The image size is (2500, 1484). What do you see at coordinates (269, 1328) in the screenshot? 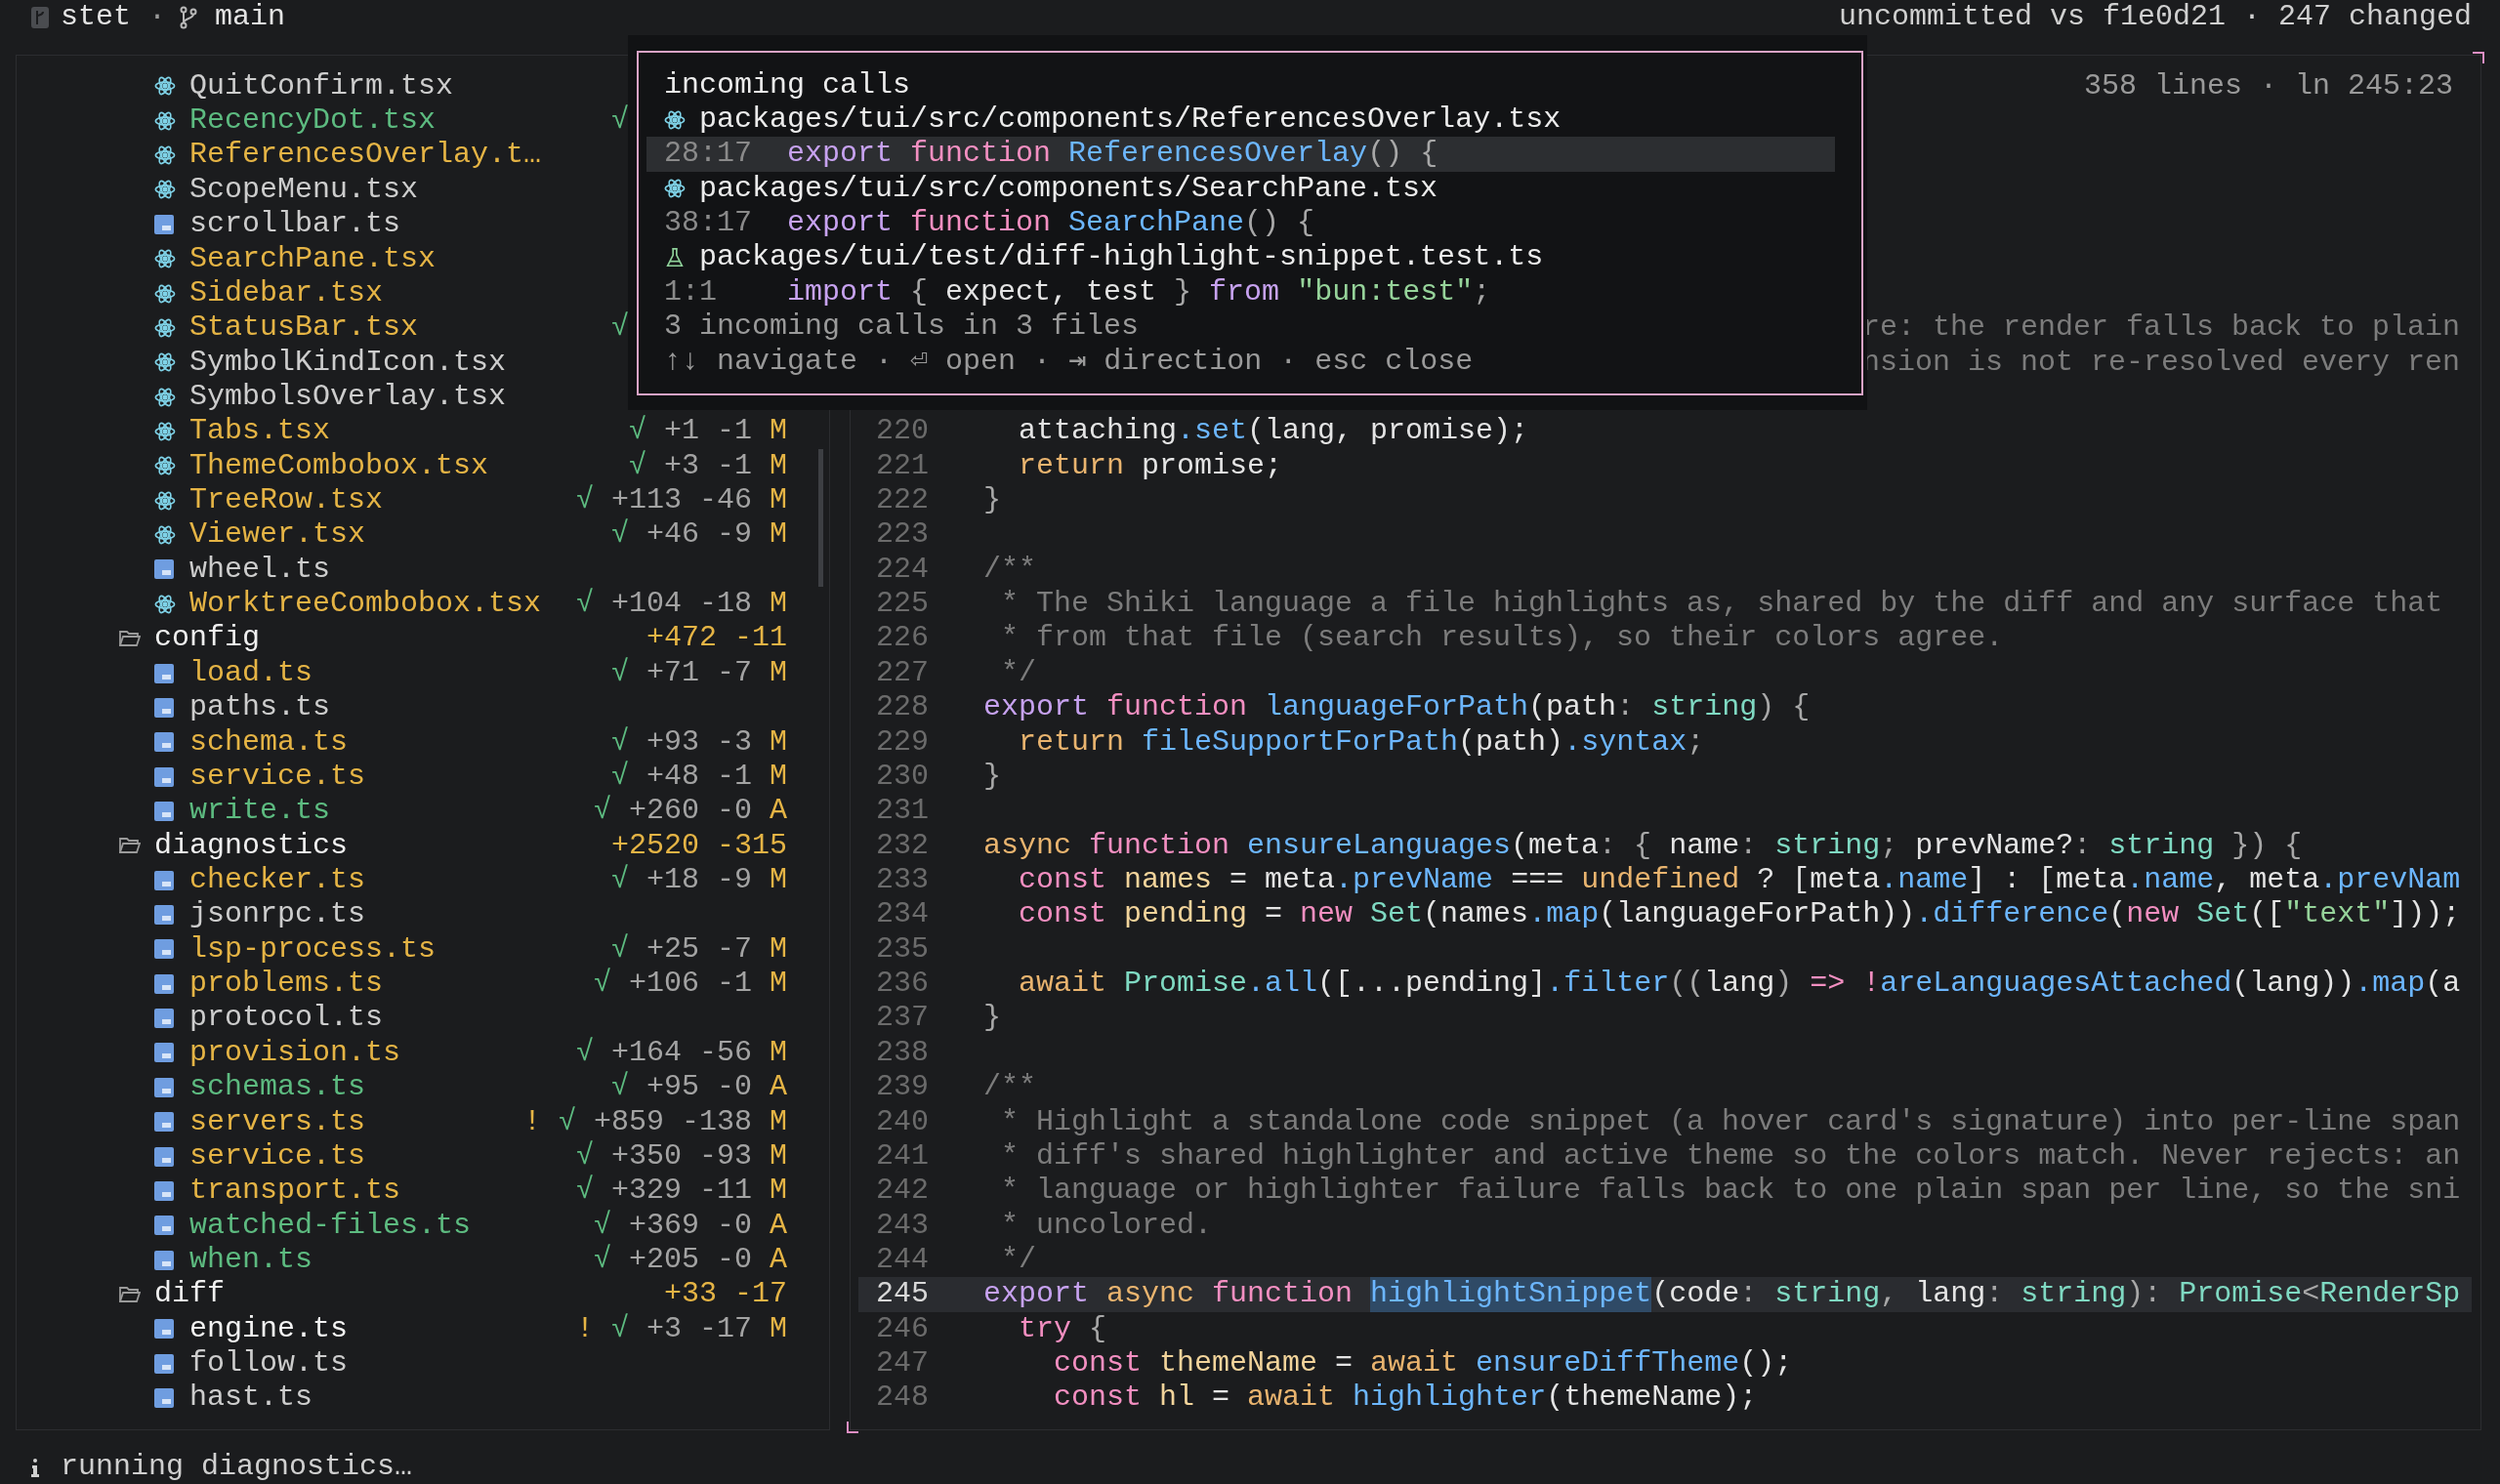
I see `file-name: engine.ts` at bounding box center [269, 1328].